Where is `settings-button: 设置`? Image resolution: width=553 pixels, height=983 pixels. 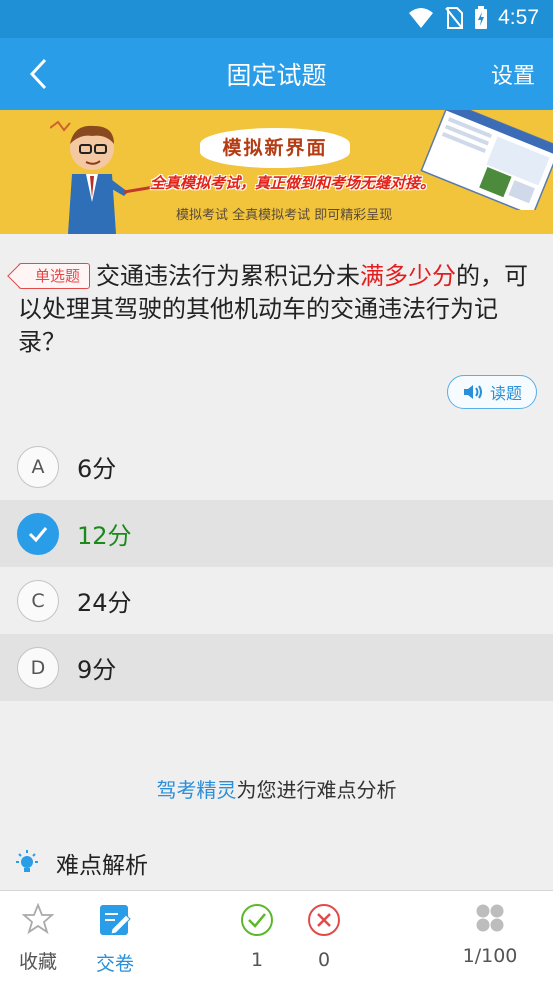 settings-button: 设置 is located at coordinates (513, 74).